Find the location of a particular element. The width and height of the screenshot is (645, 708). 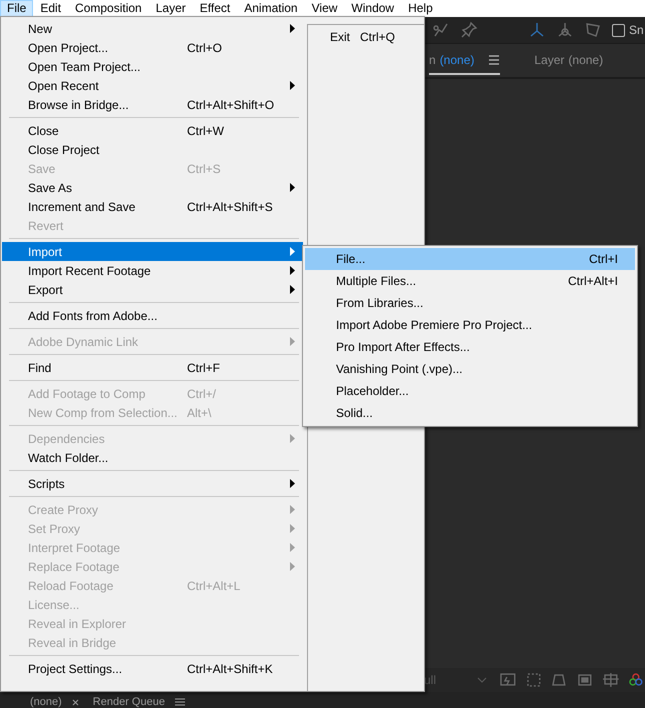

menu-item: New is located at coordinates (152, 28).